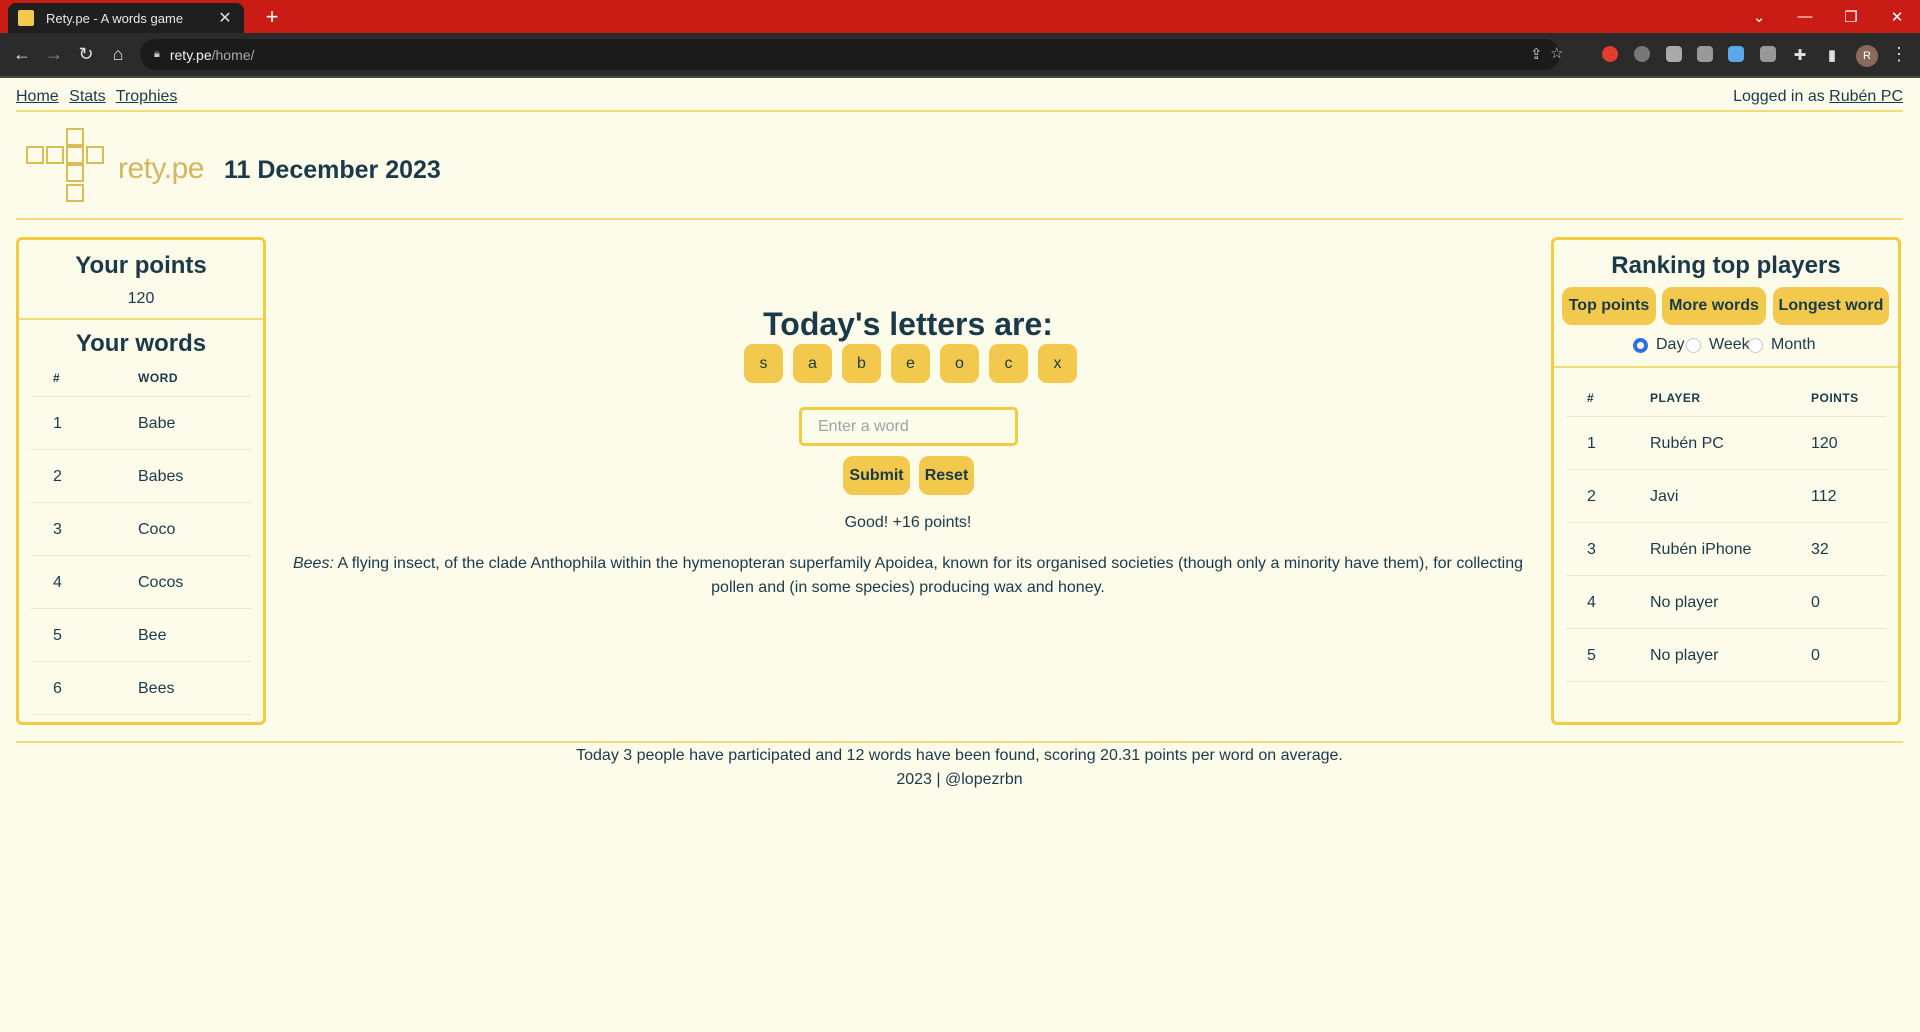  Describe the element at coordinates (1726, 443) in the screenshot. I see `ranking-row: 1 Rubén PC 120` at that location.